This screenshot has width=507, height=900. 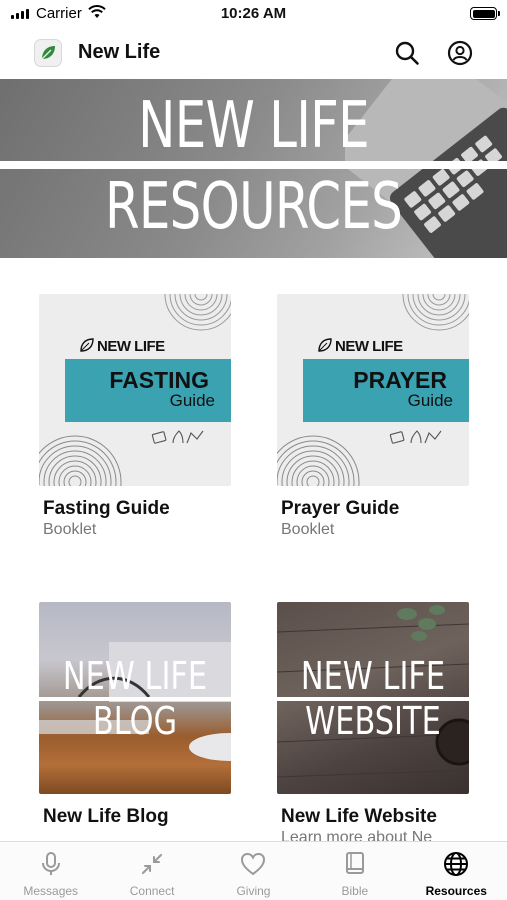 I want to click on leaf-logo-icon, so click(x=48, y=53).